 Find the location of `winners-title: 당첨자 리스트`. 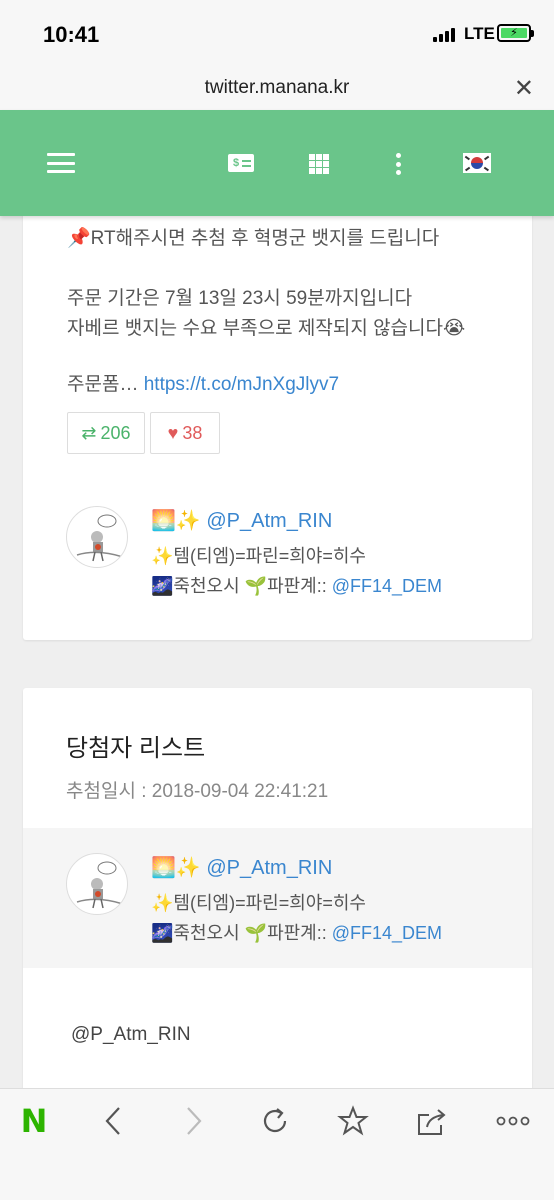

winners-title: 당첨자 리스트 is located at coordinates (136, 748).